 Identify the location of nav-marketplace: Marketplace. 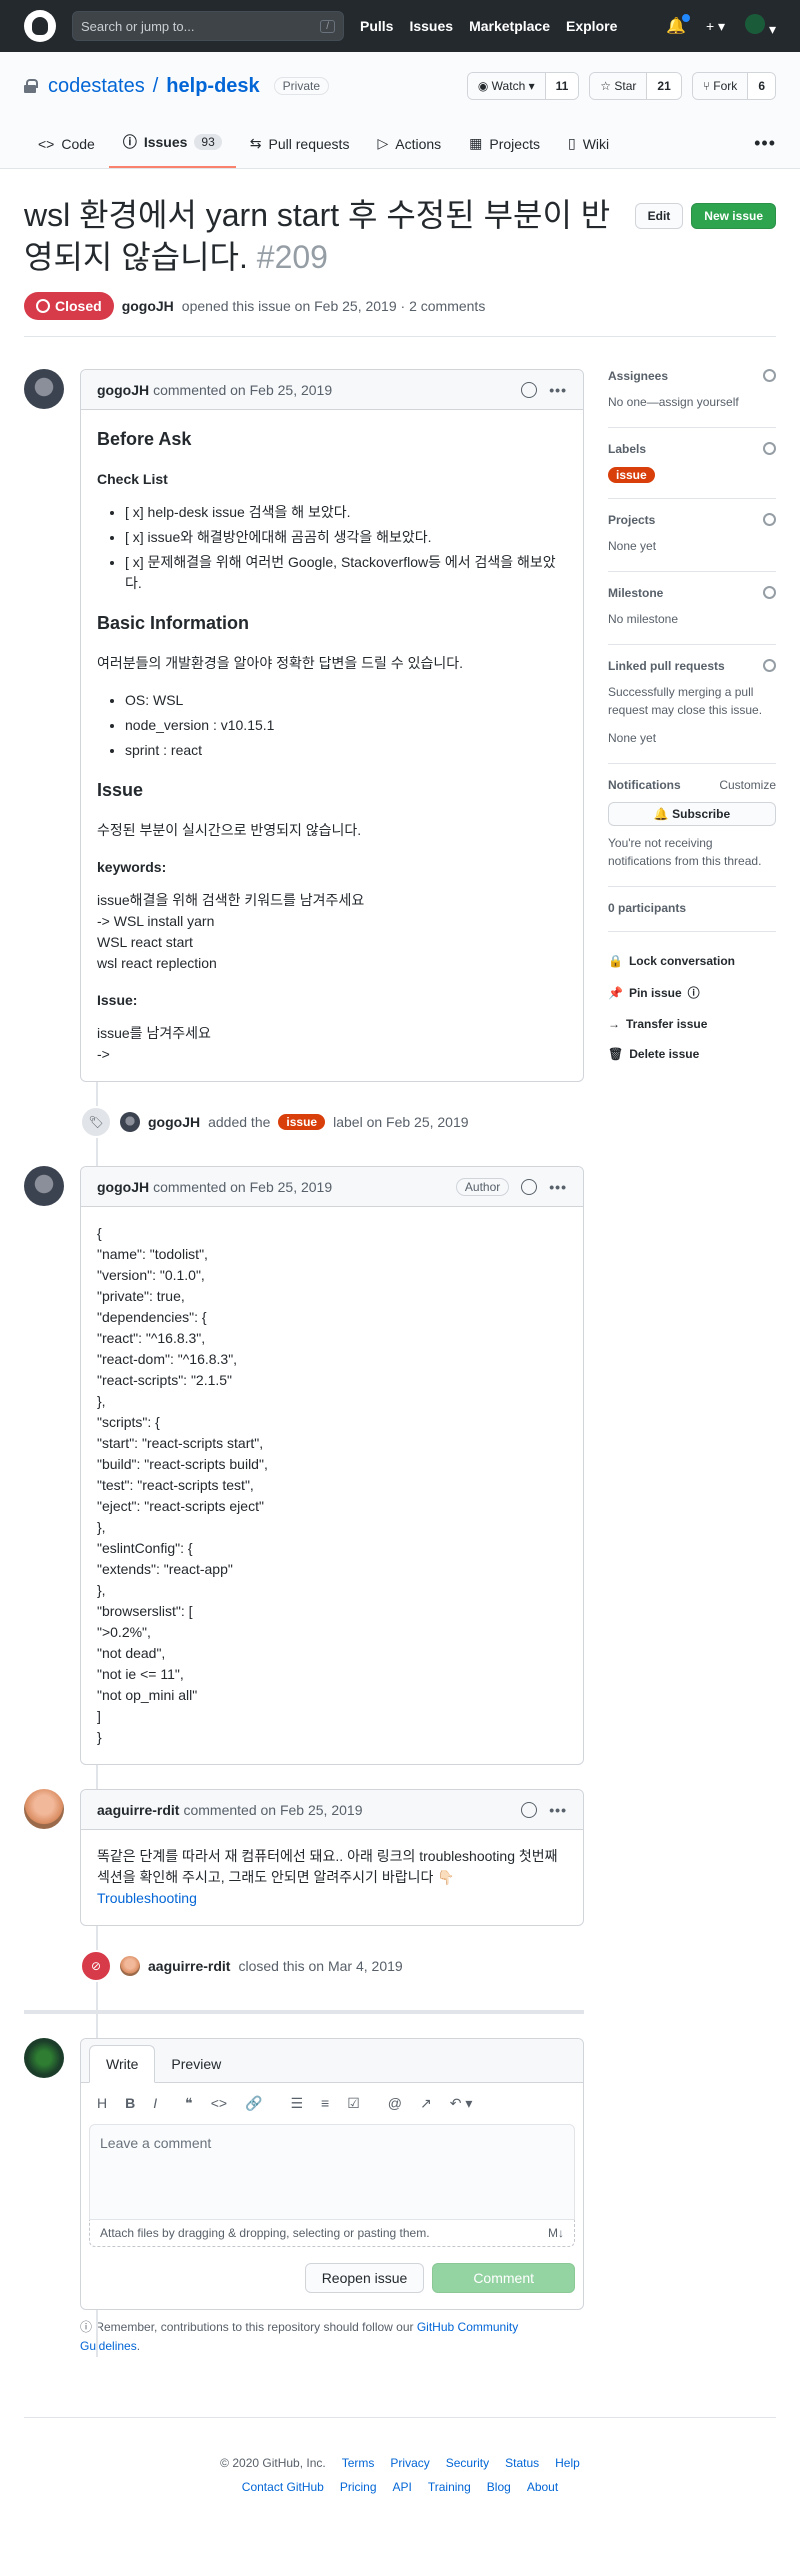
(509, 26).